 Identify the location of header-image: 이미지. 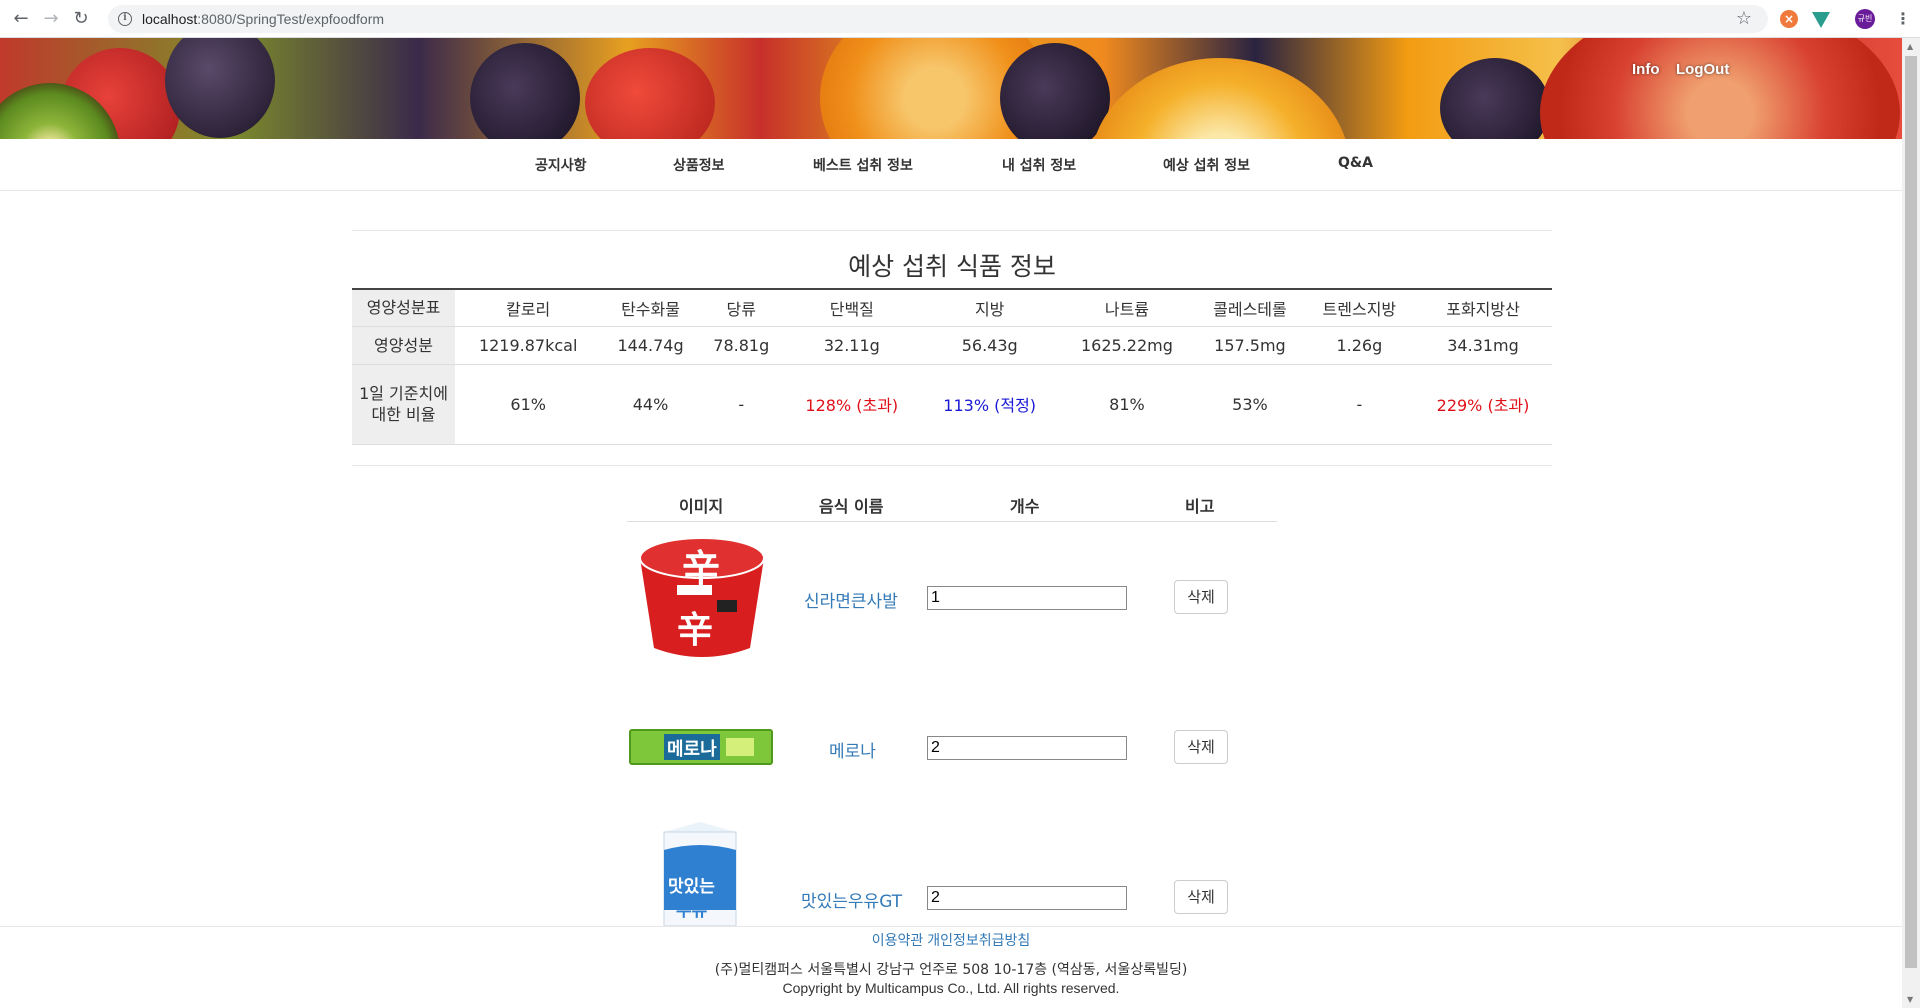
(701, 506).